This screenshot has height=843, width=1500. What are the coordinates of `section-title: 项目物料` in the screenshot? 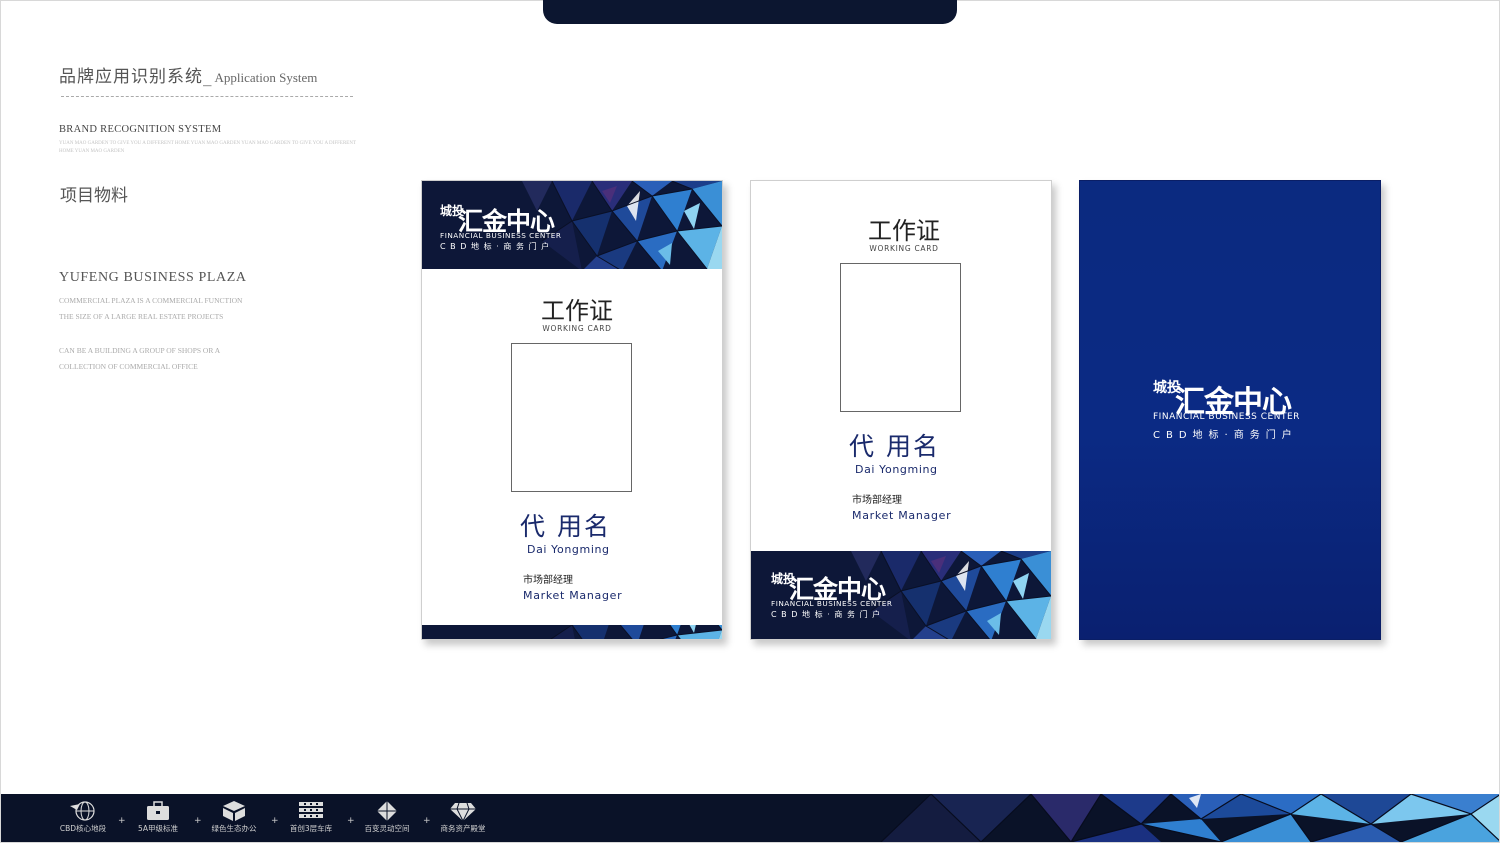 It's located at (94, 196).